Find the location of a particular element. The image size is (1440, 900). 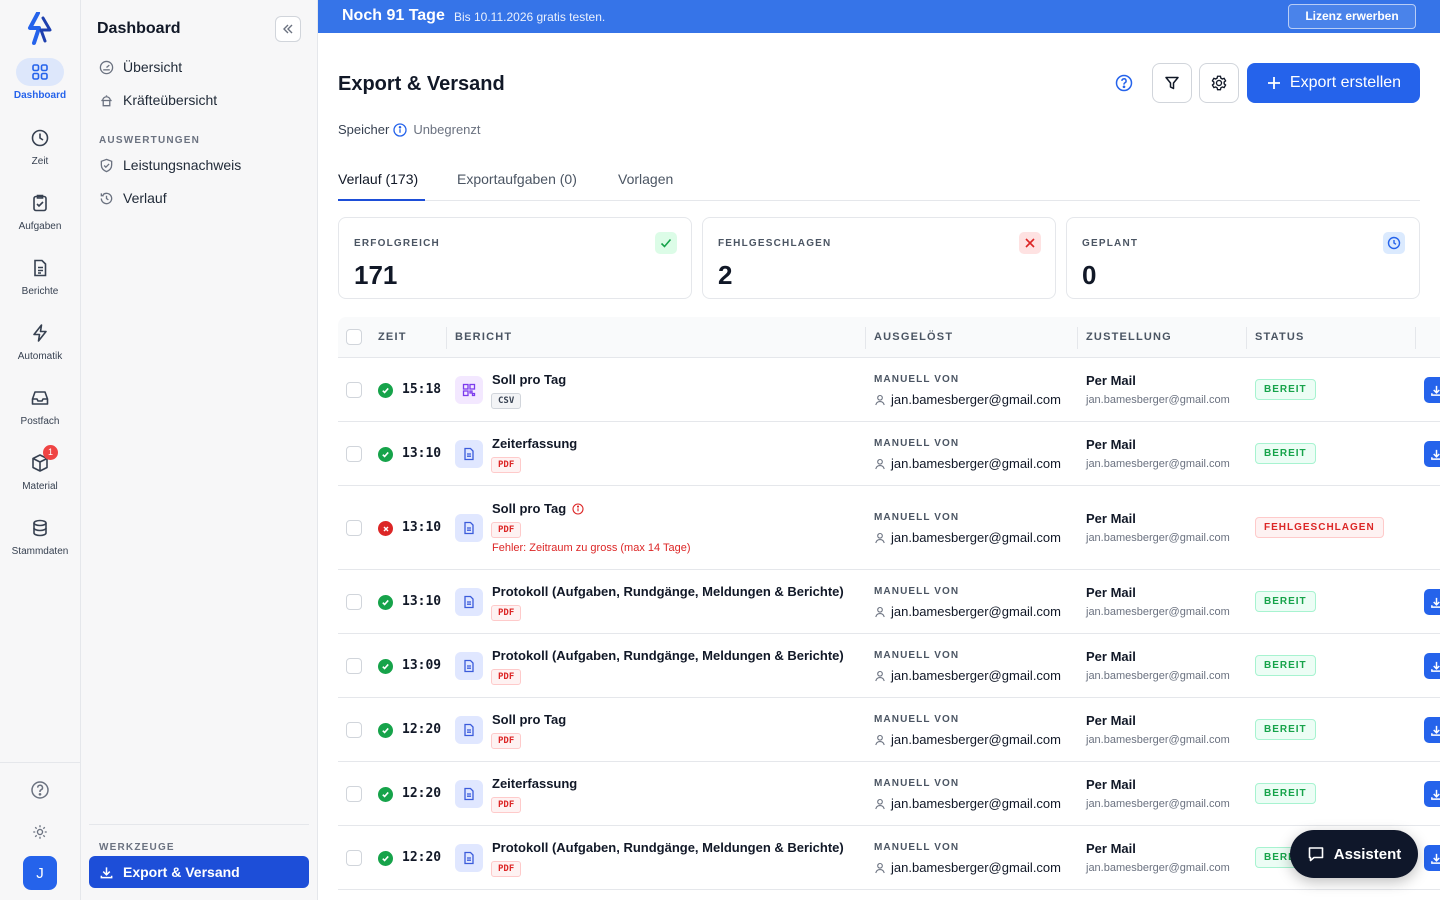

help-circle-icon is located at coordinates (1124, 83).